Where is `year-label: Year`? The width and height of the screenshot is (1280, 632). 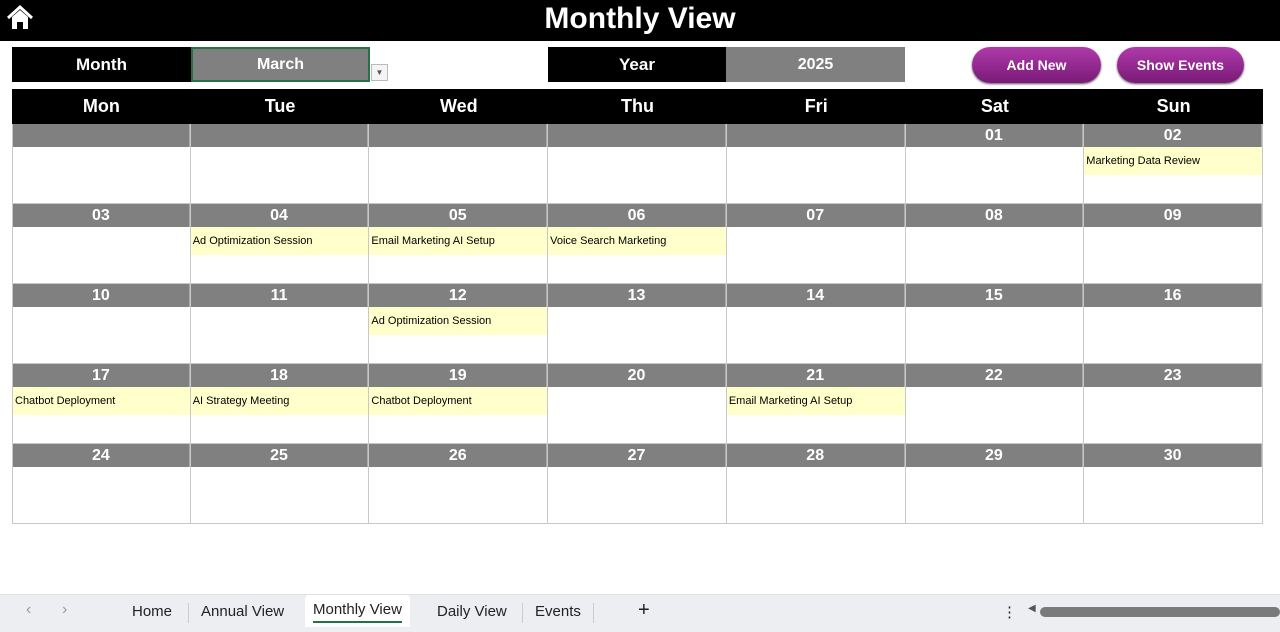 year-label: Year is located at coordinates (637, 64).